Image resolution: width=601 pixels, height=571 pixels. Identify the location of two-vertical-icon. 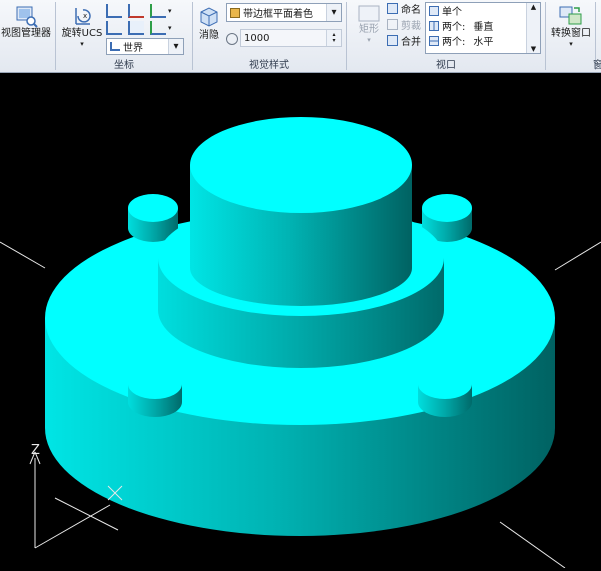
(434, 25).